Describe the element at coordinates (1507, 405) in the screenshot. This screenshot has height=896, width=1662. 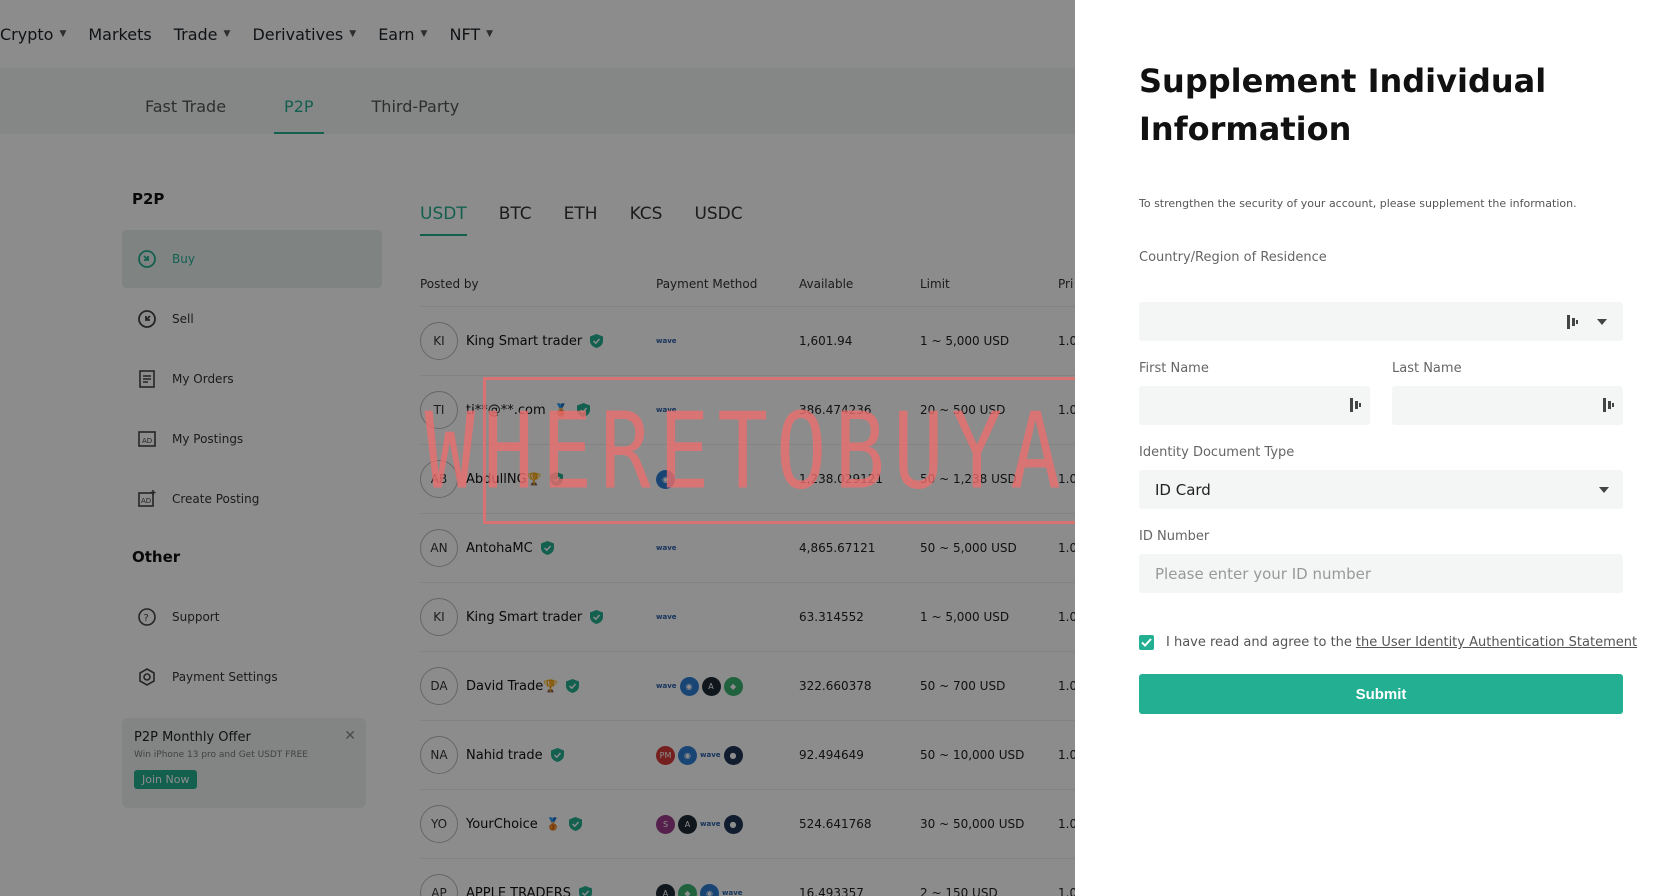
I see `last-name-input` at that location.